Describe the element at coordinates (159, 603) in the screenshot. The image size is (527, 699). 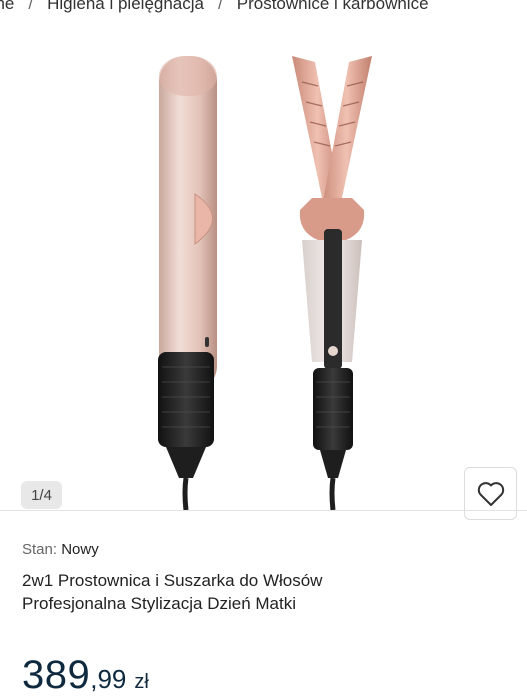
I see `product-title-line: Profesjonalna Stylizacja Dzień Matki` at that location.